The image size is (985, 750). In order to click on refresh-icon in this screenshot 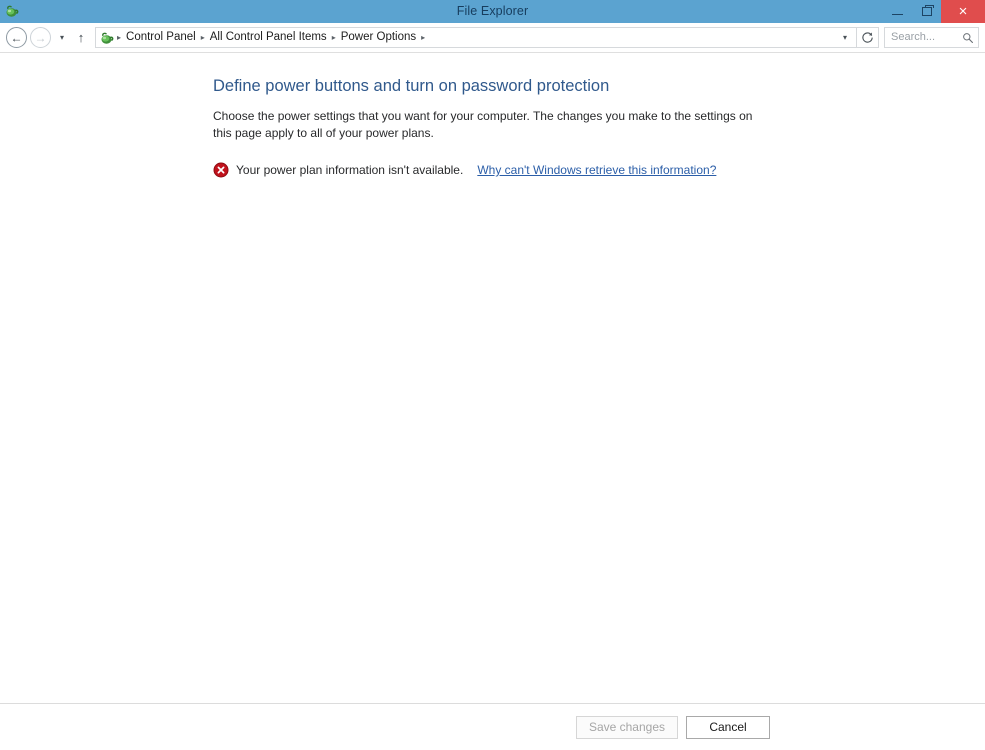, I will do `click(867, 37)`.